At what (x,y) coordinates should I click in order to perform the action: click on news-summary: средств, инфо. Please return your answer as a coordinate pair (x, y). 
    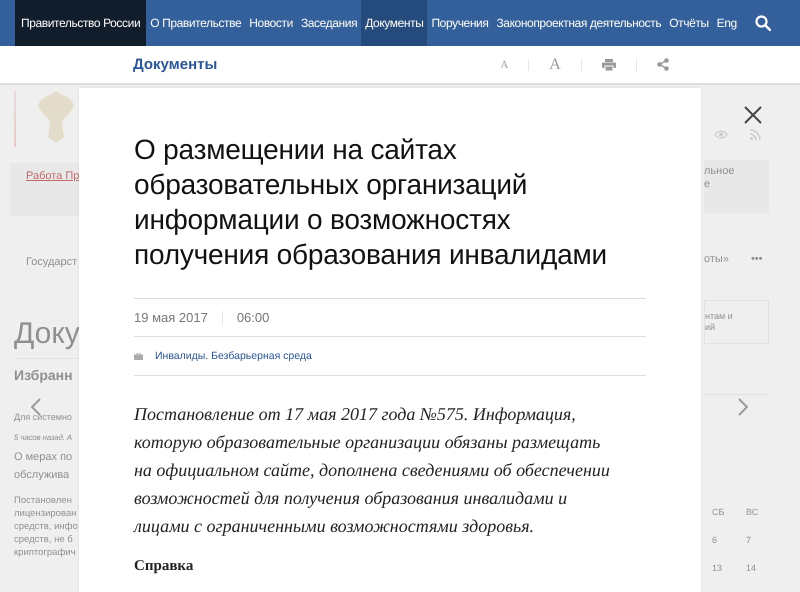
    Looking at the image, I should click on (46, 526).